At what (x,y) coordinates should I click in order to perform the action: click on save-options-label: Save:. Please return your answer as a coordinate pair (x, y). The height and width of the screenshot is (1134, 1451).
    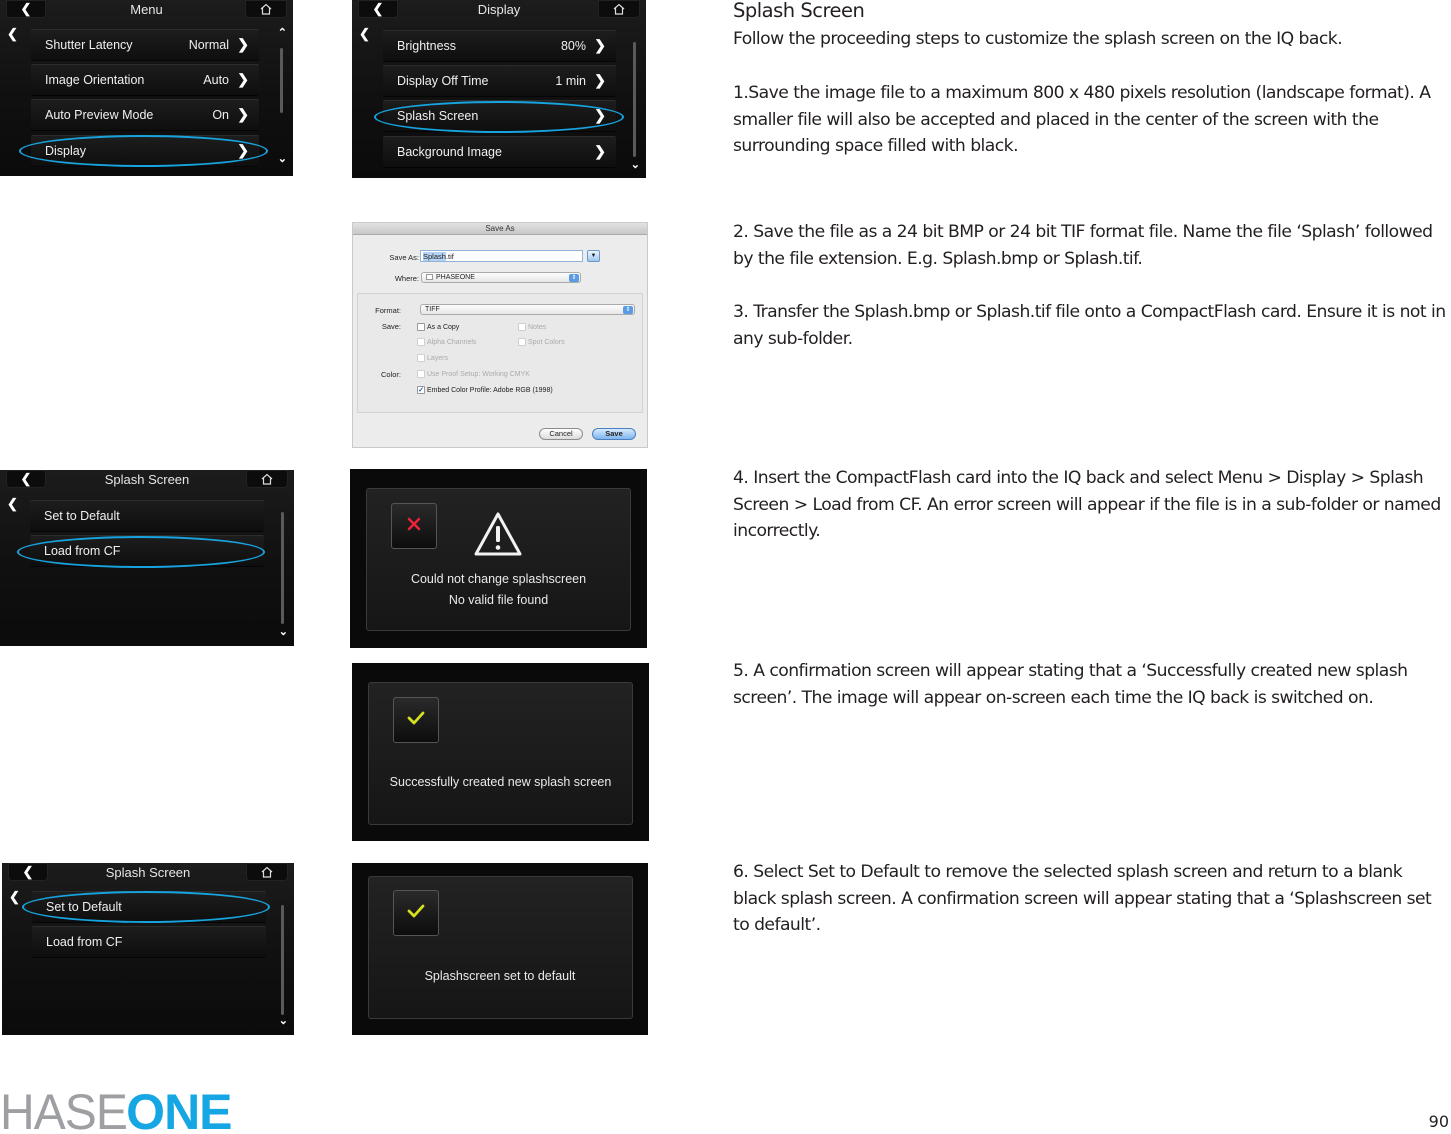
    Looking at the image, I should click on (391, 326).